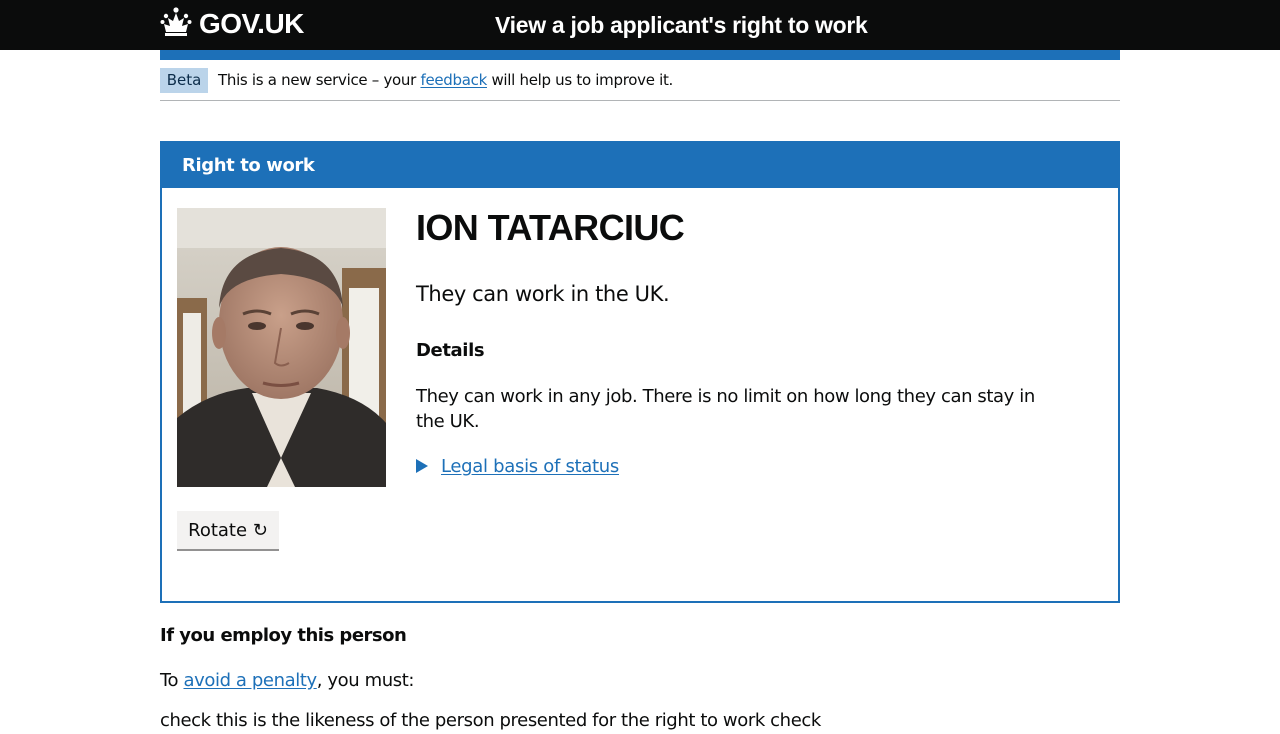 Image resolution: width=1280 pixels, height=734 pixels. I want to click on phase-tag: Beta, so click(184, 80).